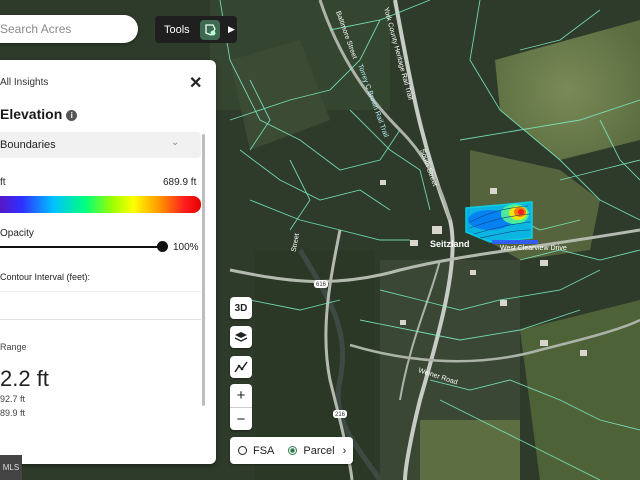  What do you see at coordinates (162, 246) in the screenshot?
I see `opacity-slider-handle` at bounding box center [162, 246].